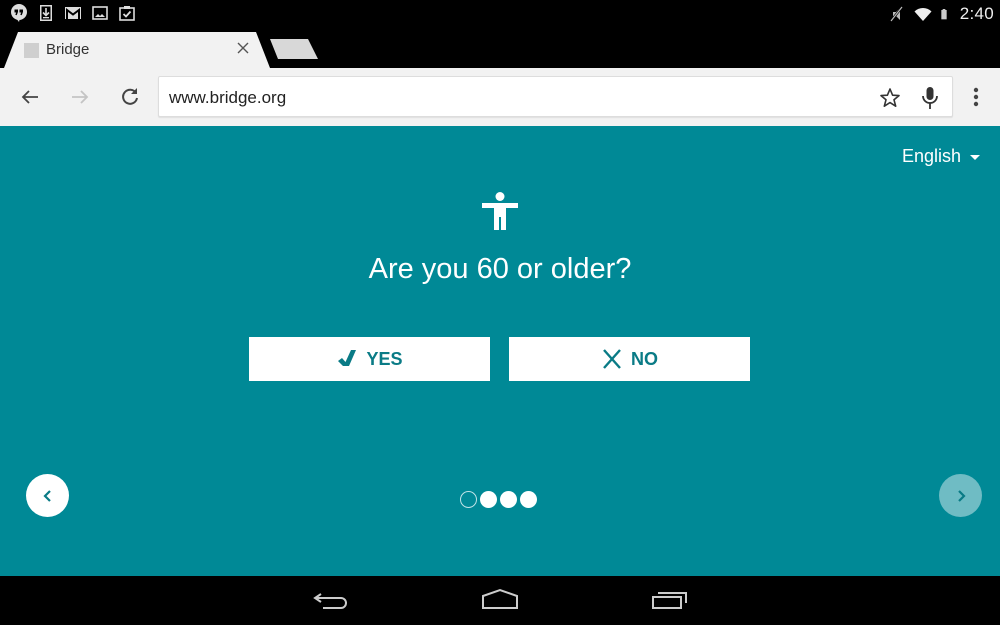 The width and height of the screenshot is (1000, 625). Describe the element at coordinates (500, 269) in the screenshot. I see `question-heading: Are you 60 or older?` at that location.